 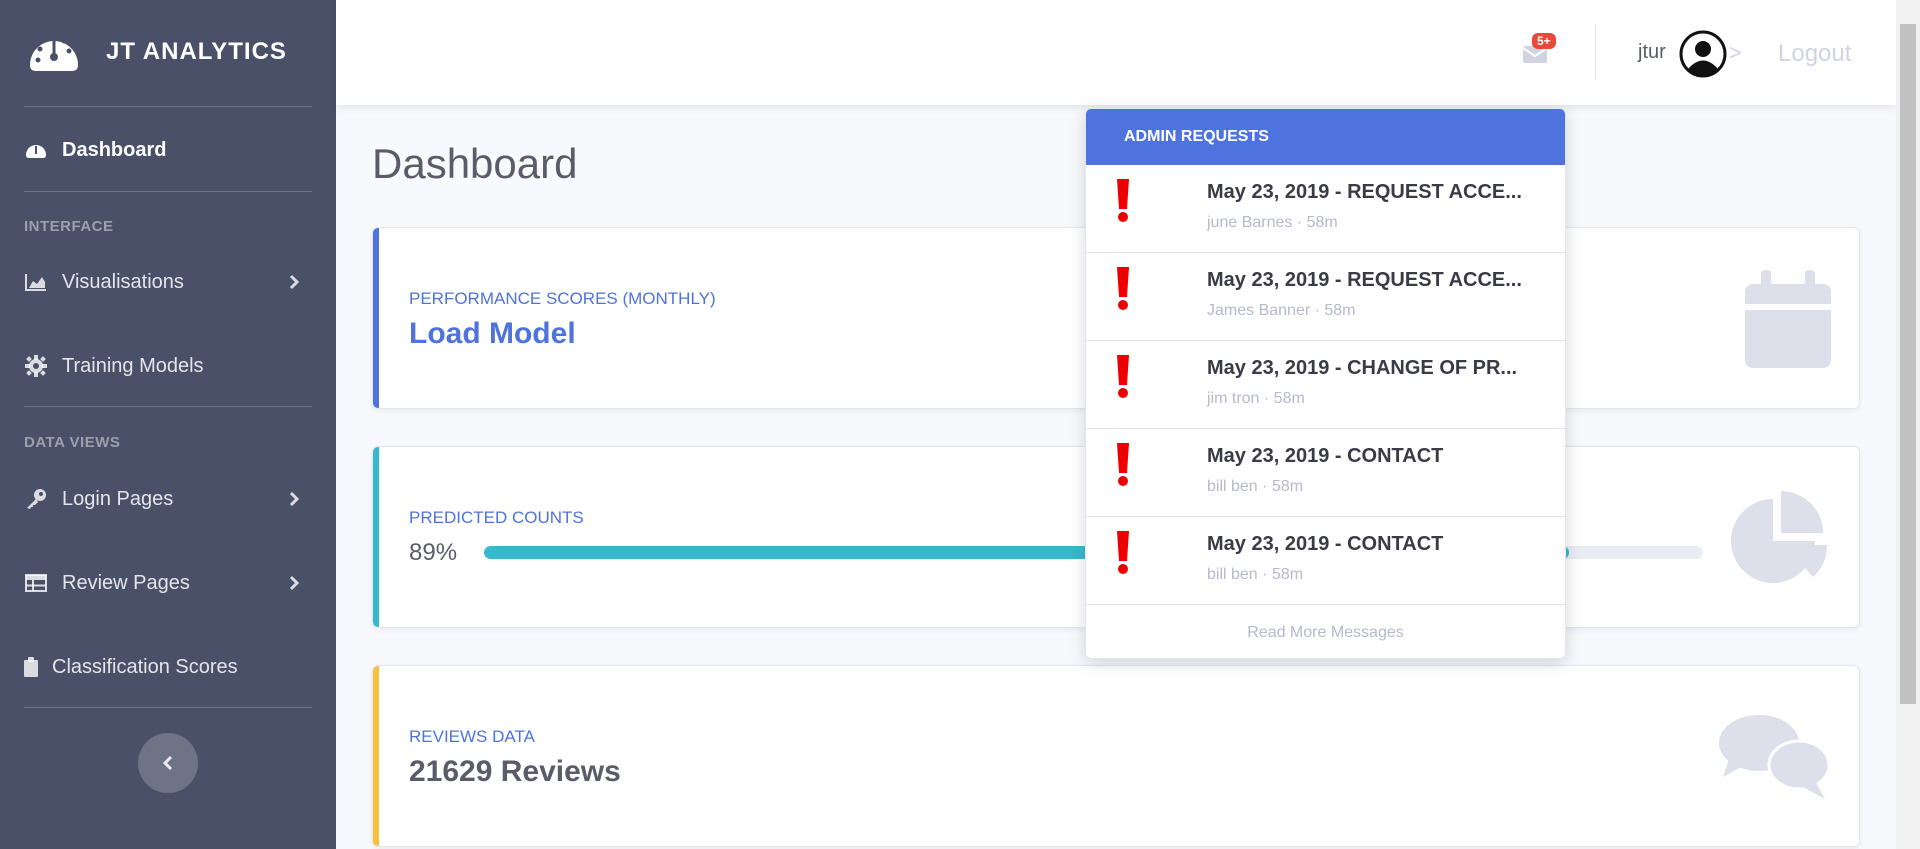 I want to click on card-label: Performance Scores (Monthly), so click(x=562, y=298).